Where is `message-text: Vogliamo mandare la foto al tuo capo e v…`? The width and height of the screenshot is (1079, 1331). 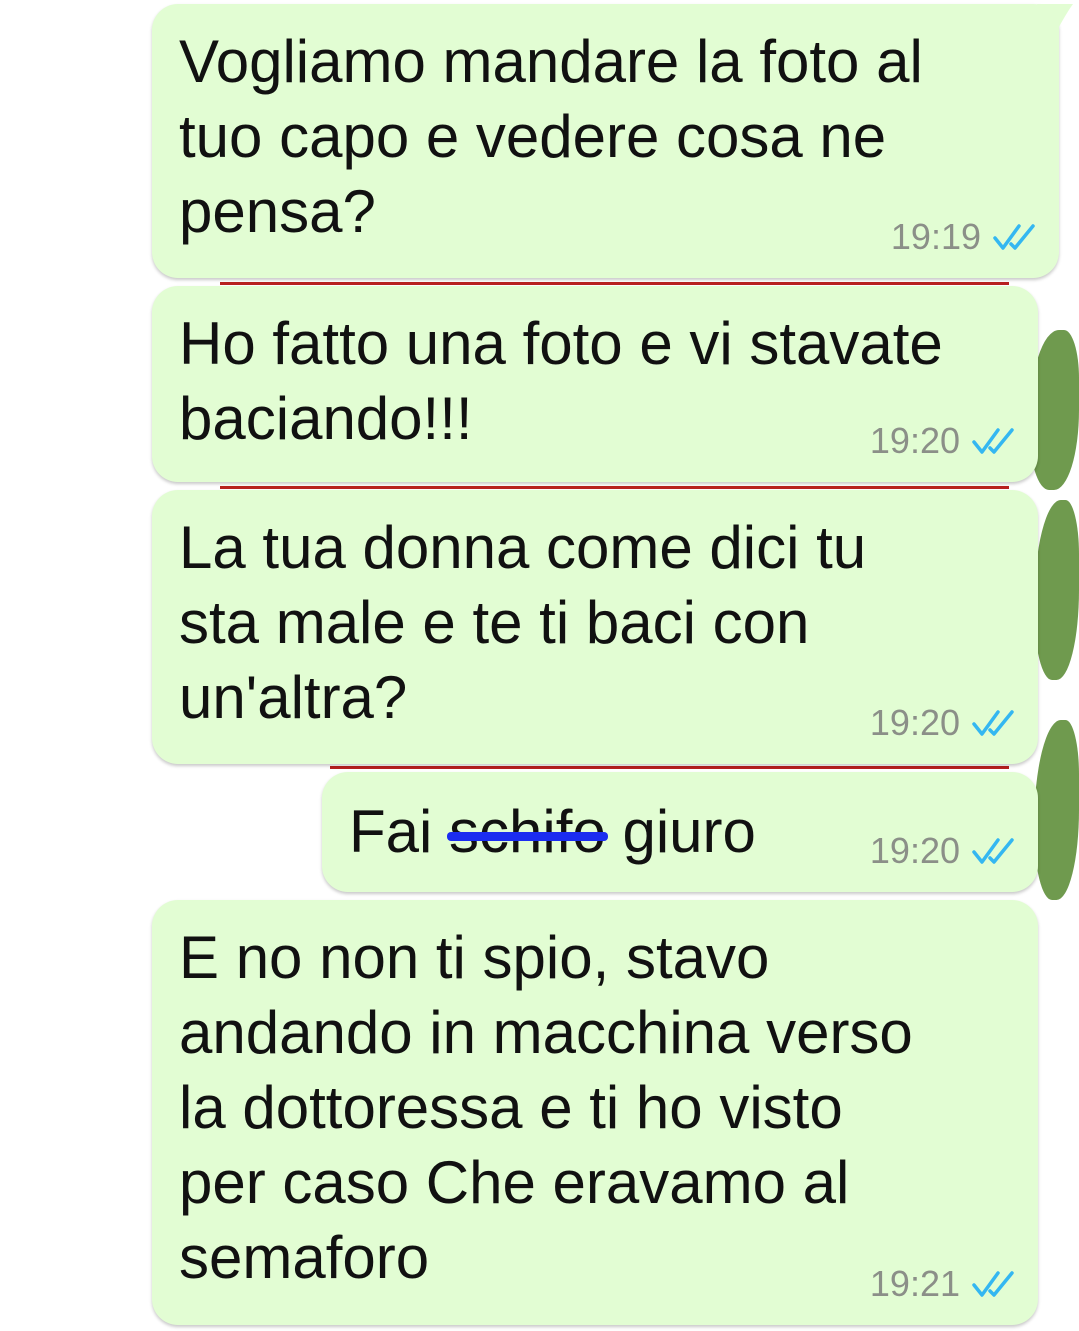 message-text: Vogliamo mandare la foto al tuo capo e v… is located at coordinates (551, 136).